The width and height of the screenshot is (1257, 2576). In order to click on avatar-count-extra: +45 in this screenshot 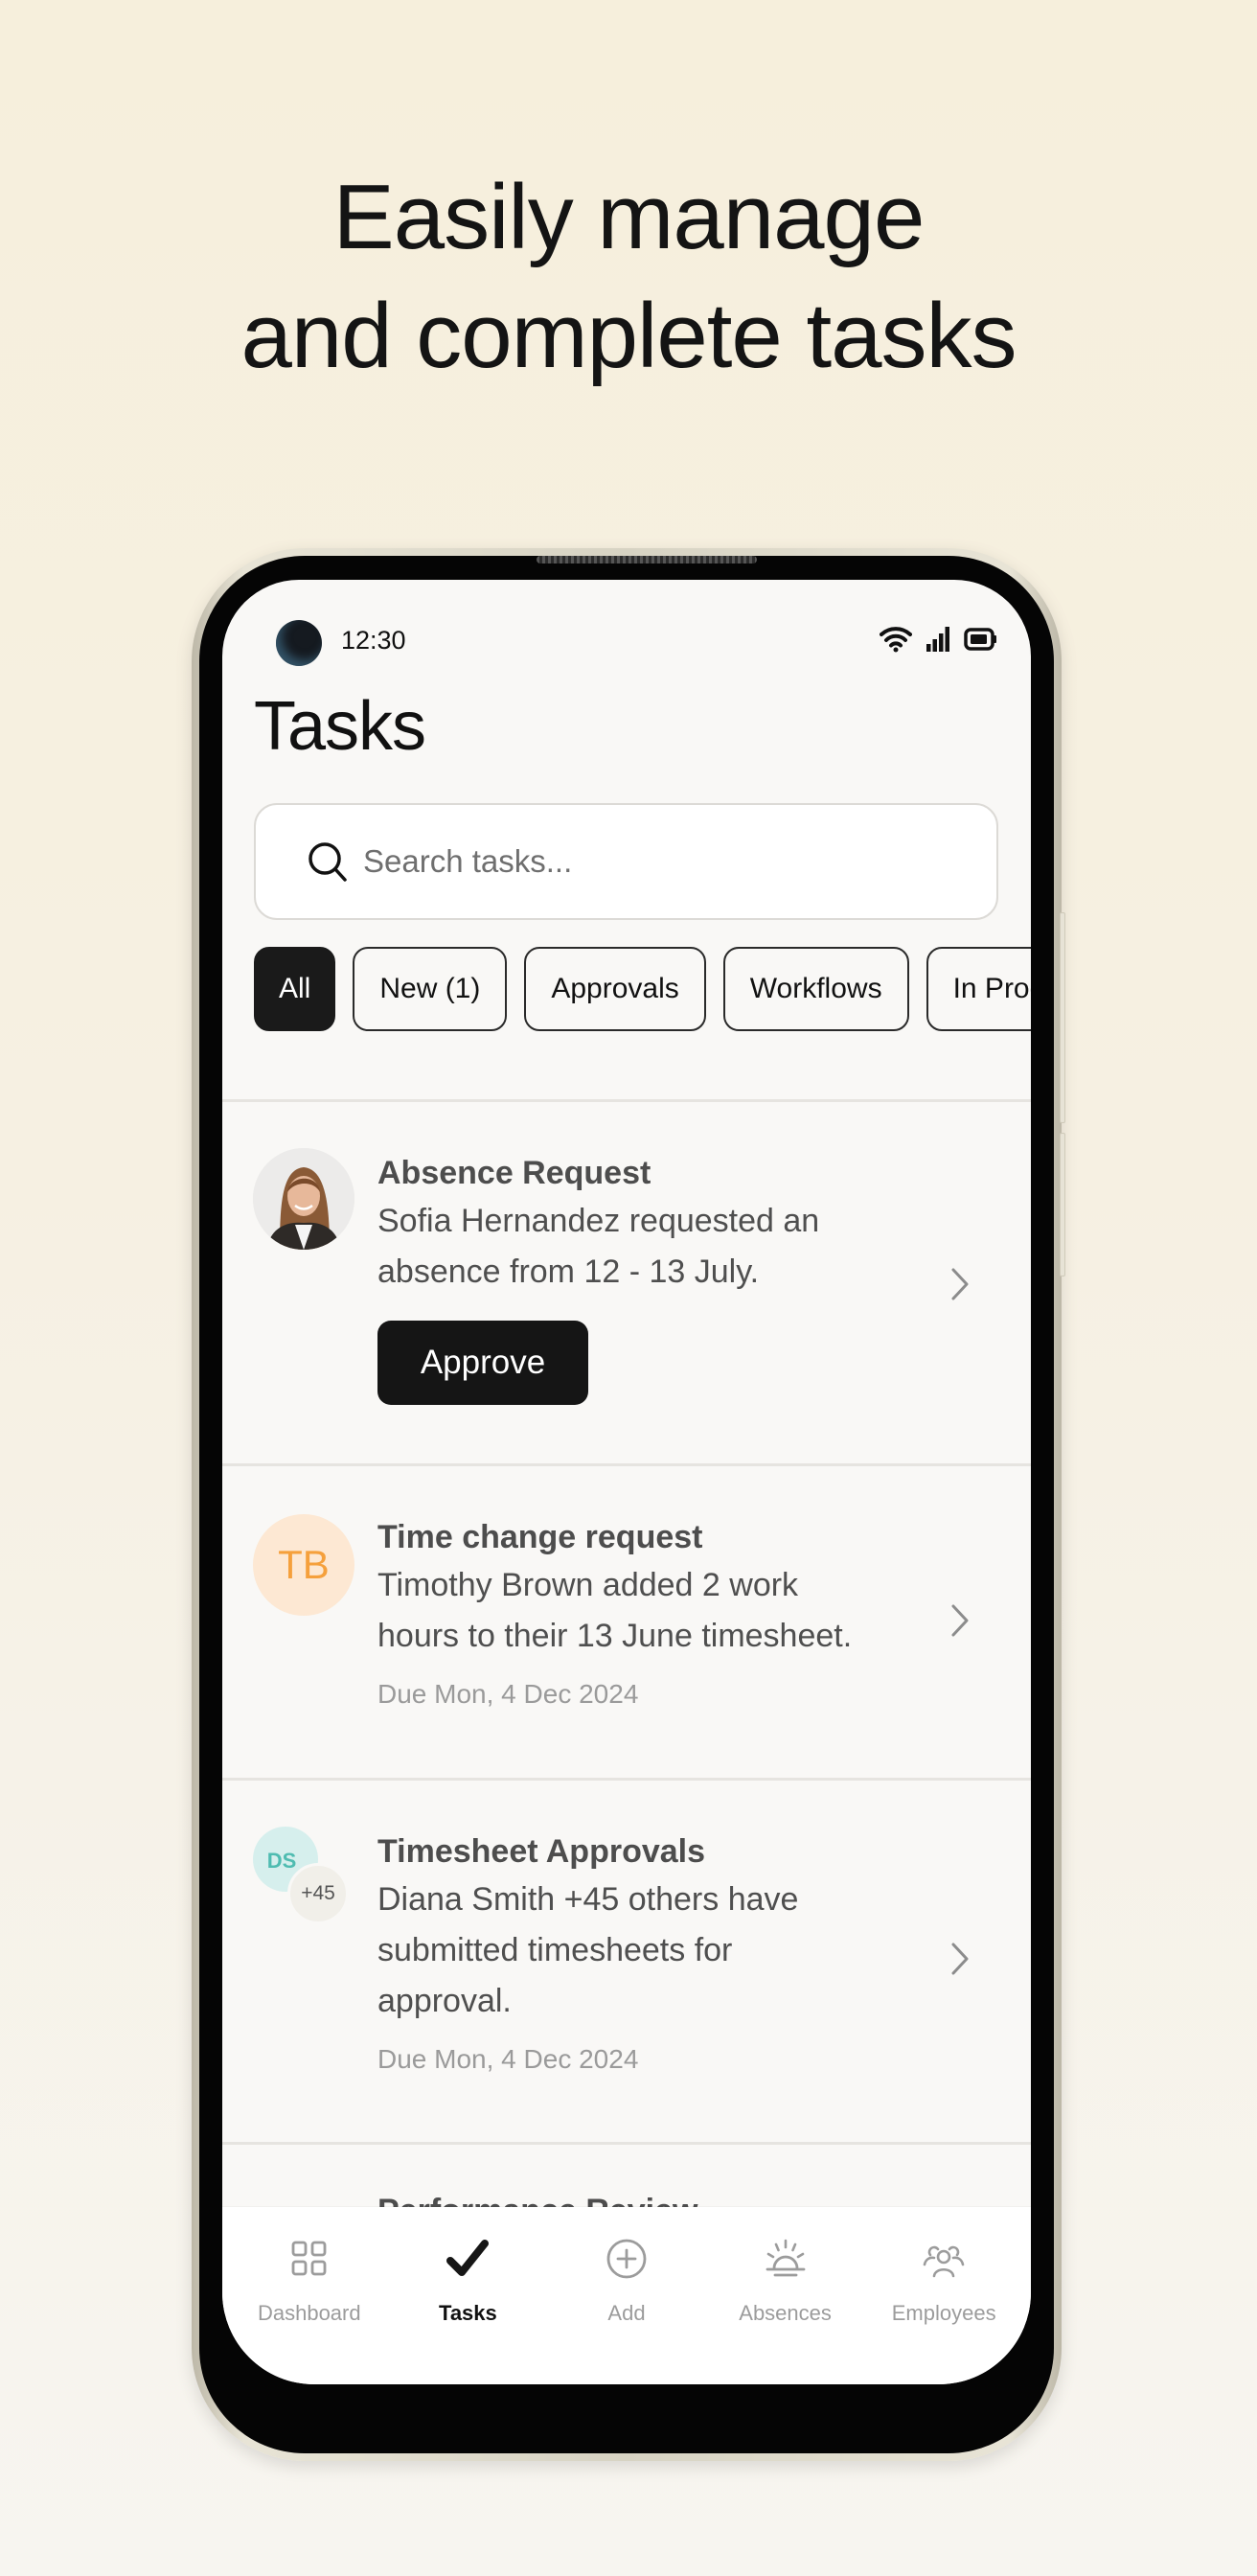, I will do `click(318, 1893)`.